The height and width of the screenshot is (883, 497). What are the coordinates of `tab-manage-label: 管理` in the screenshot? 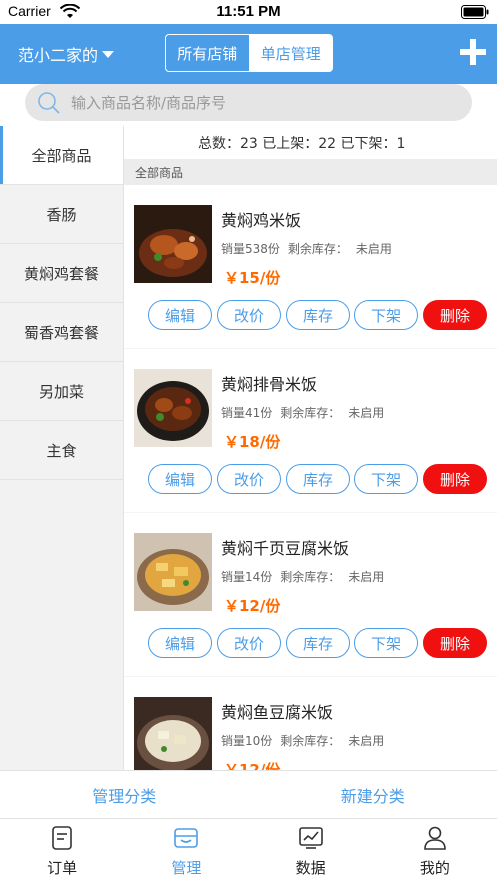 It's located at (186, 868).